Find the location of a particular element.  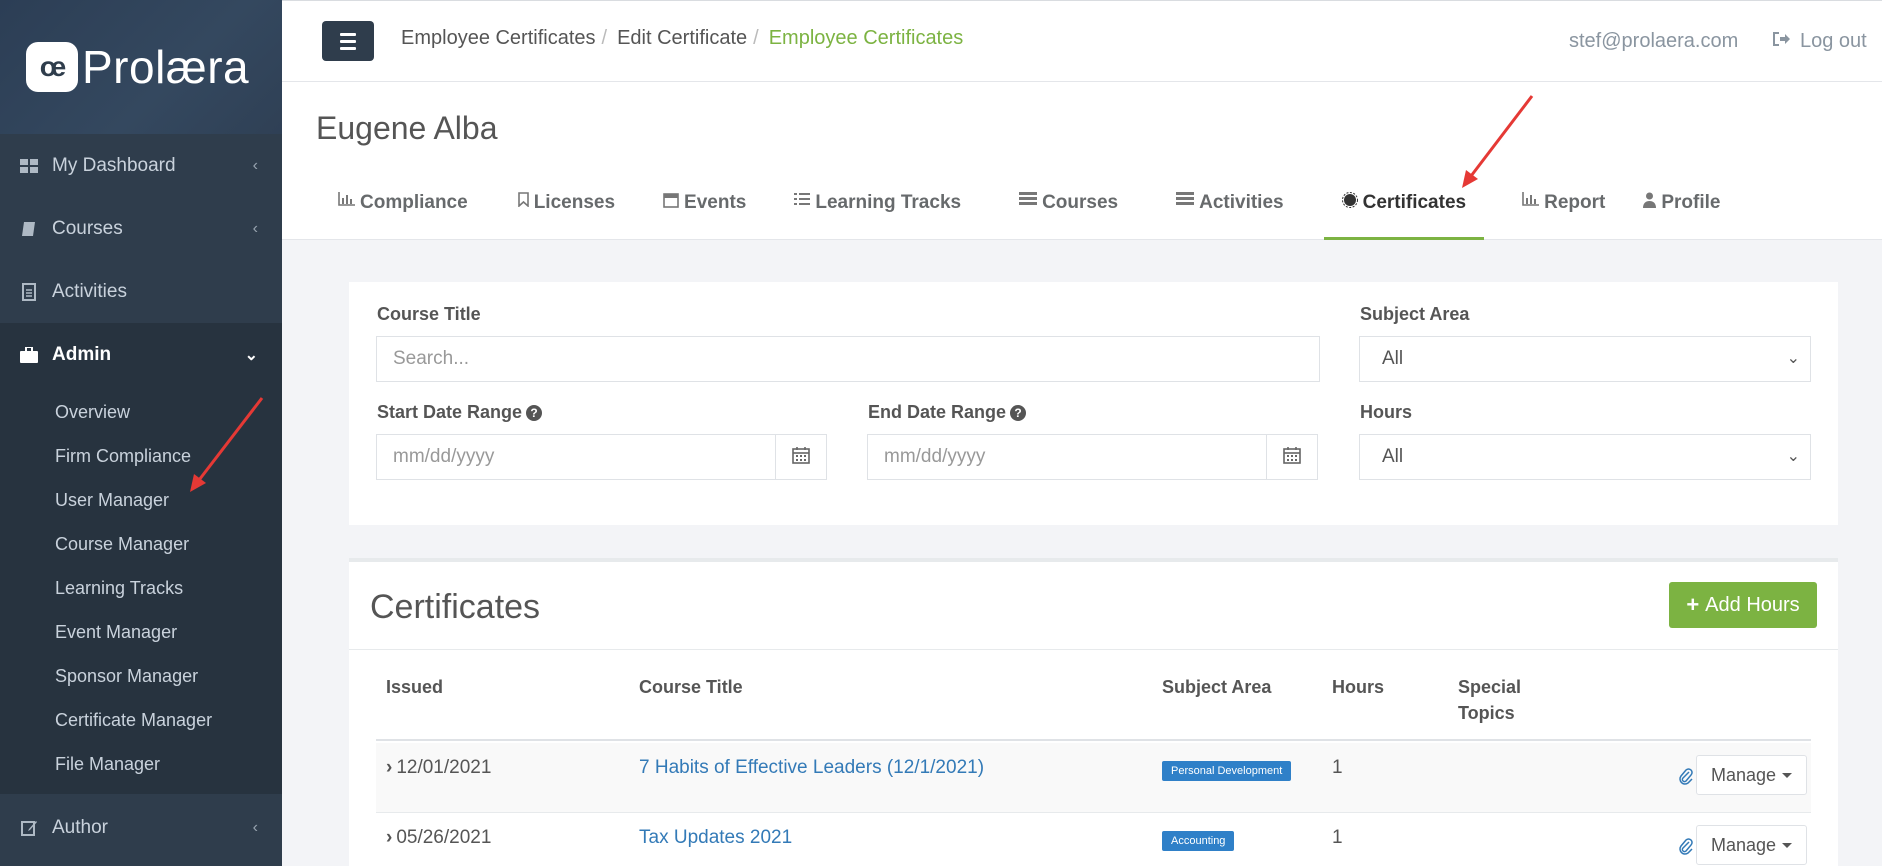

brand-logo: œ Prolæra is located at coordinates (141, 67).